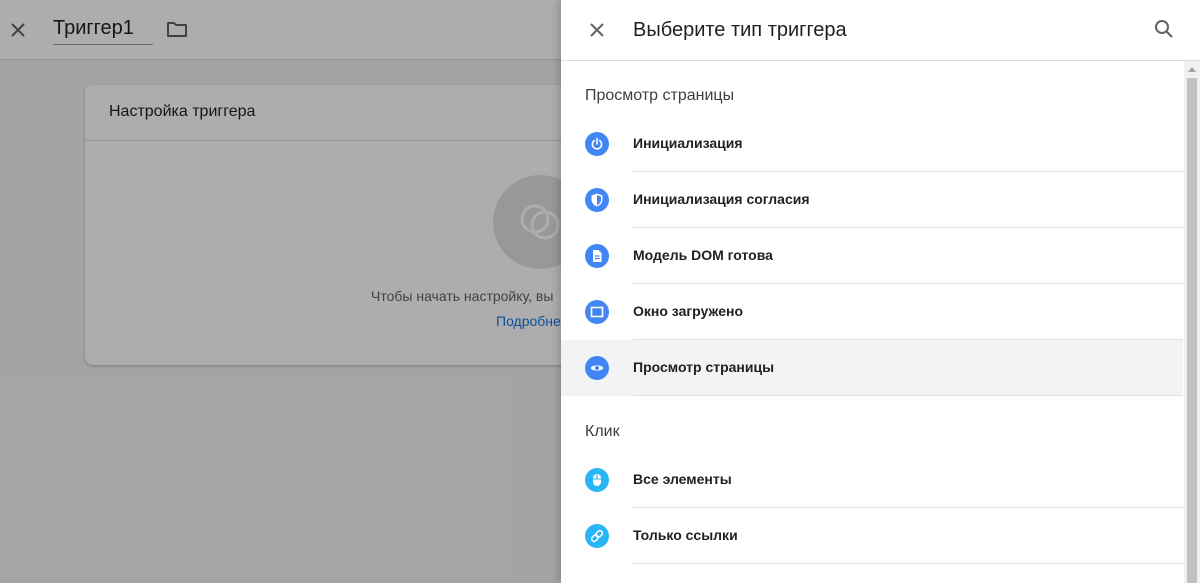 The image size is (1200, 583). Describe the element at coordinates (872, 144) in the screenshot. I see `trigger-type-initialization: Инициализация` at that location.